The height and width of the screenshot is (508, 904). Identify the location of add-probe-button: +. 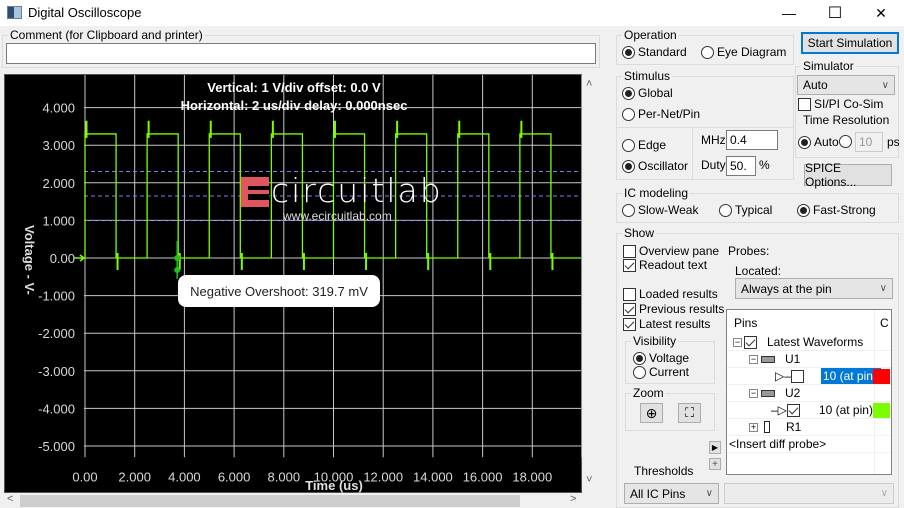
(715, 464).